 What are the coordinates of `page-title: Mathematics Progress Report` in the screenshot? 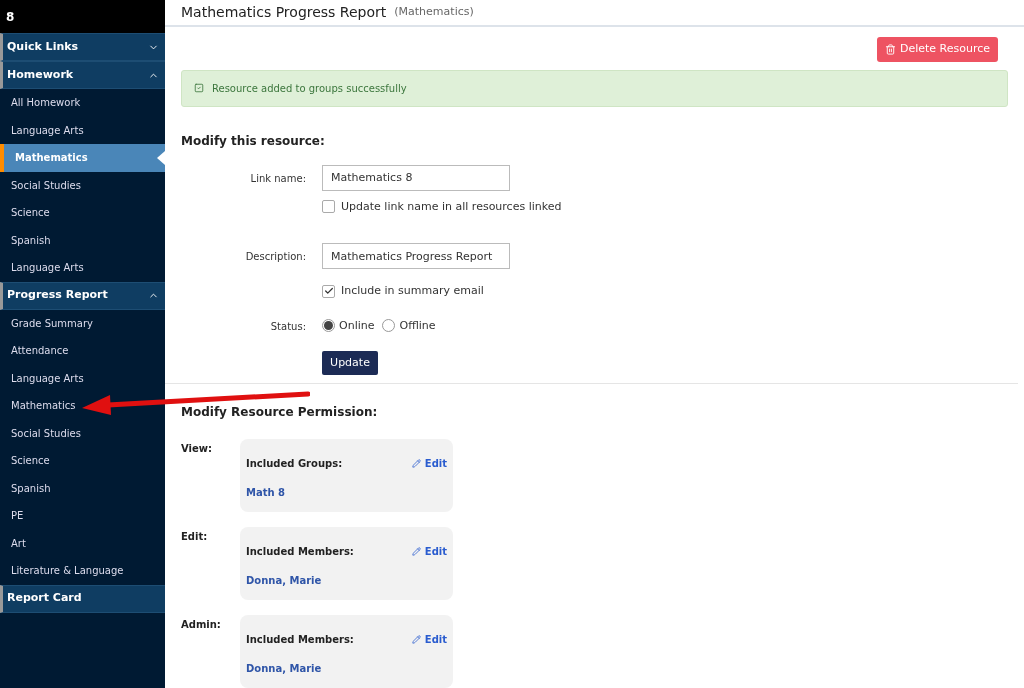 It's located at (284, 12).